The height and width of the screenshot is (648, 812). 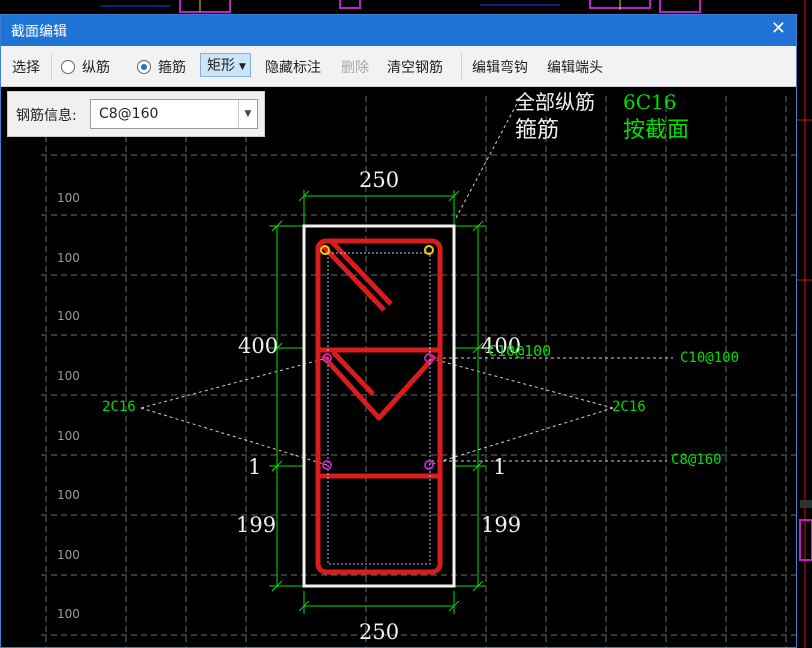 What do you see at coordinates (144, 67) in the screenshot?
I see `radio-on-icon` at bounding box center [144, 67].